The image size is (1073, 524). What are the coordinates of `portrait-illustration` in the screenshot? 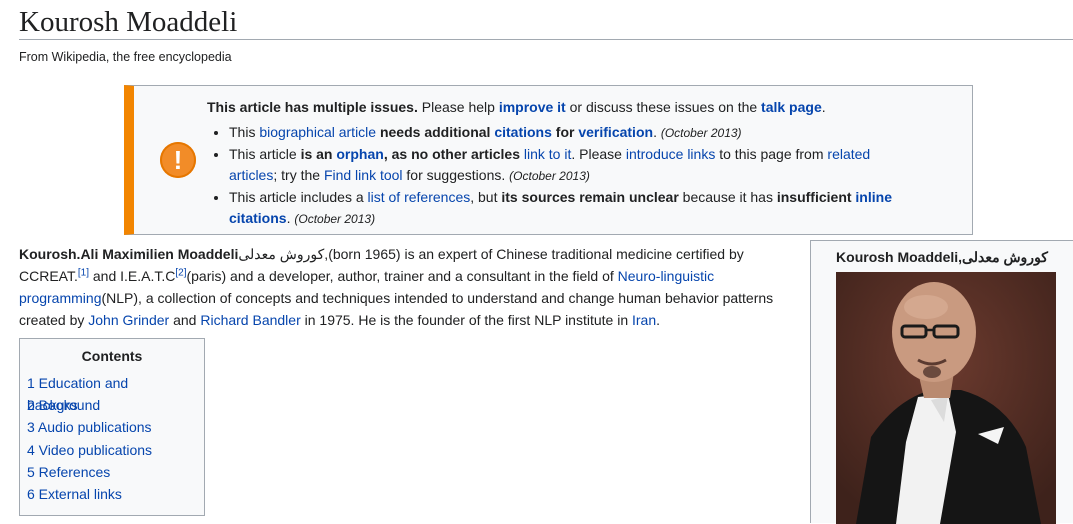 It's located at (946, 398).